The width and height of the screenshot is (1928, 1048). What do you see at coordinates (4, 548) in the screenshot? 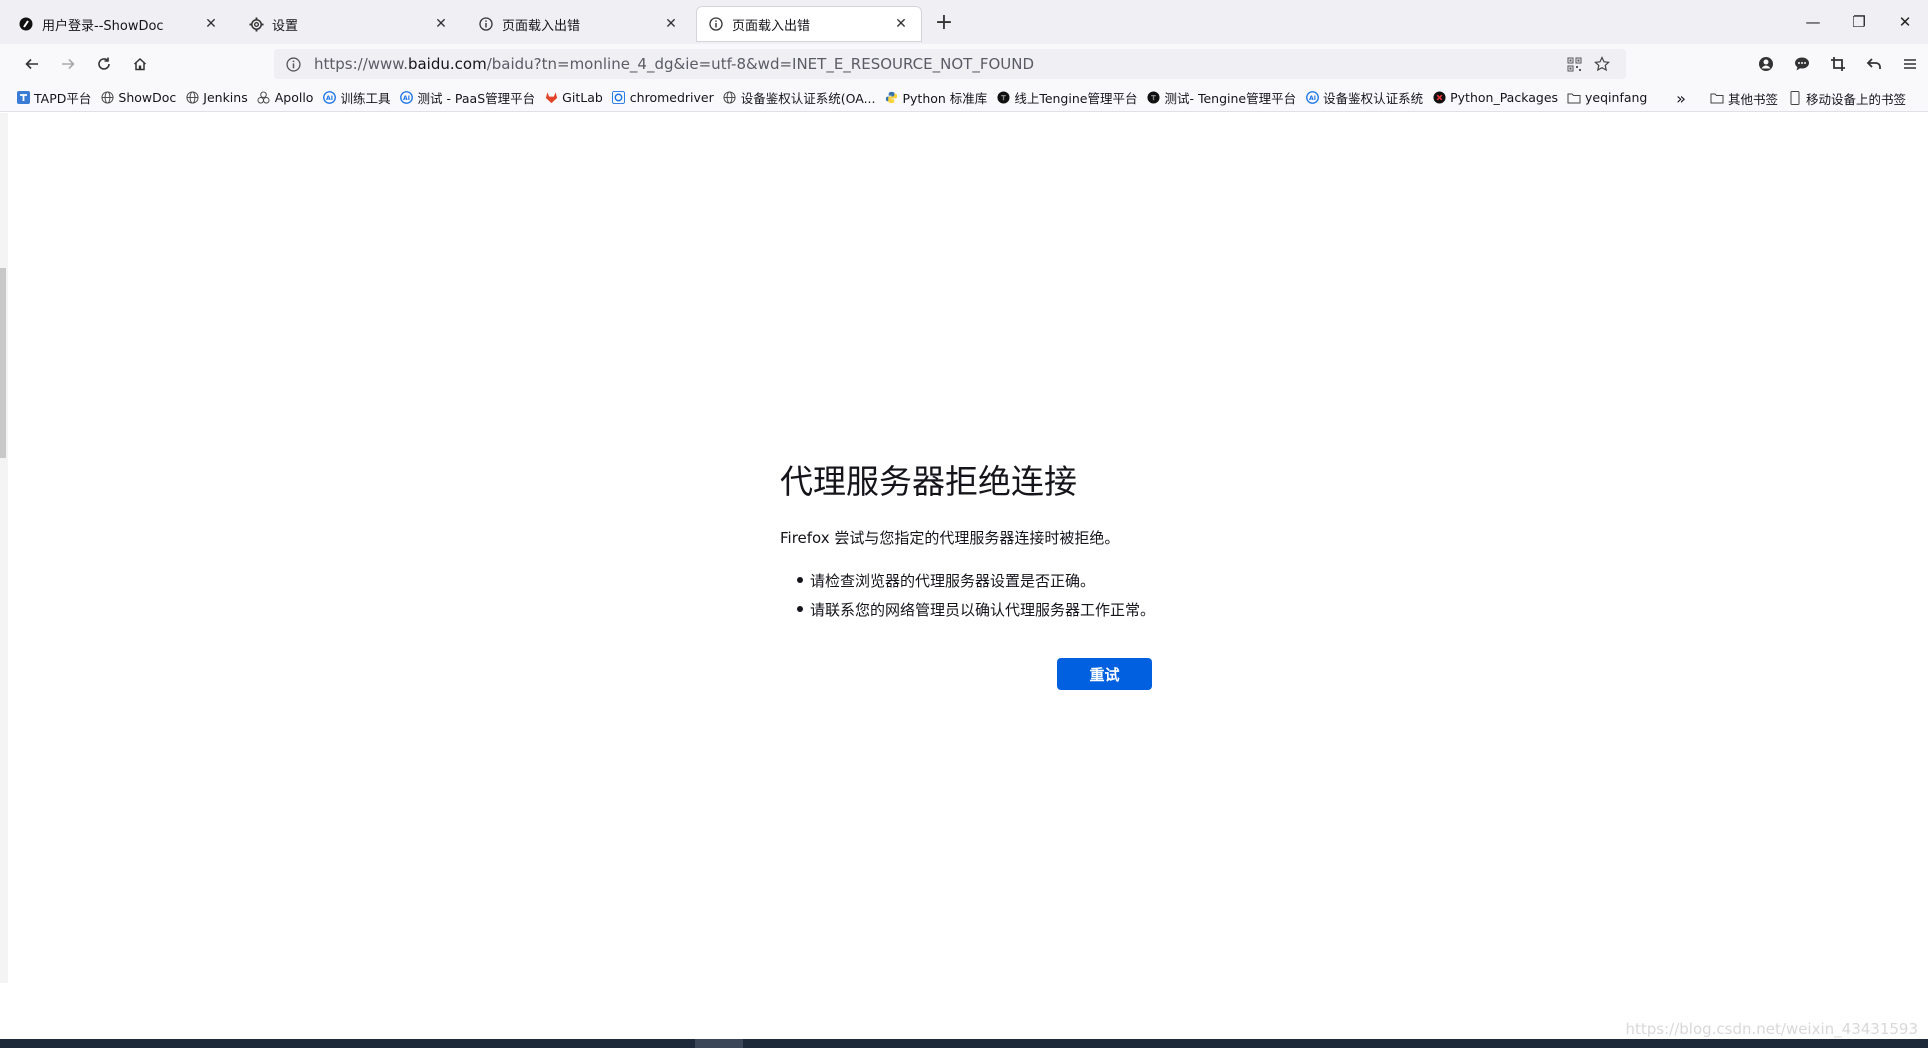
I see `scrollbar` at bounding box center [4, 548].